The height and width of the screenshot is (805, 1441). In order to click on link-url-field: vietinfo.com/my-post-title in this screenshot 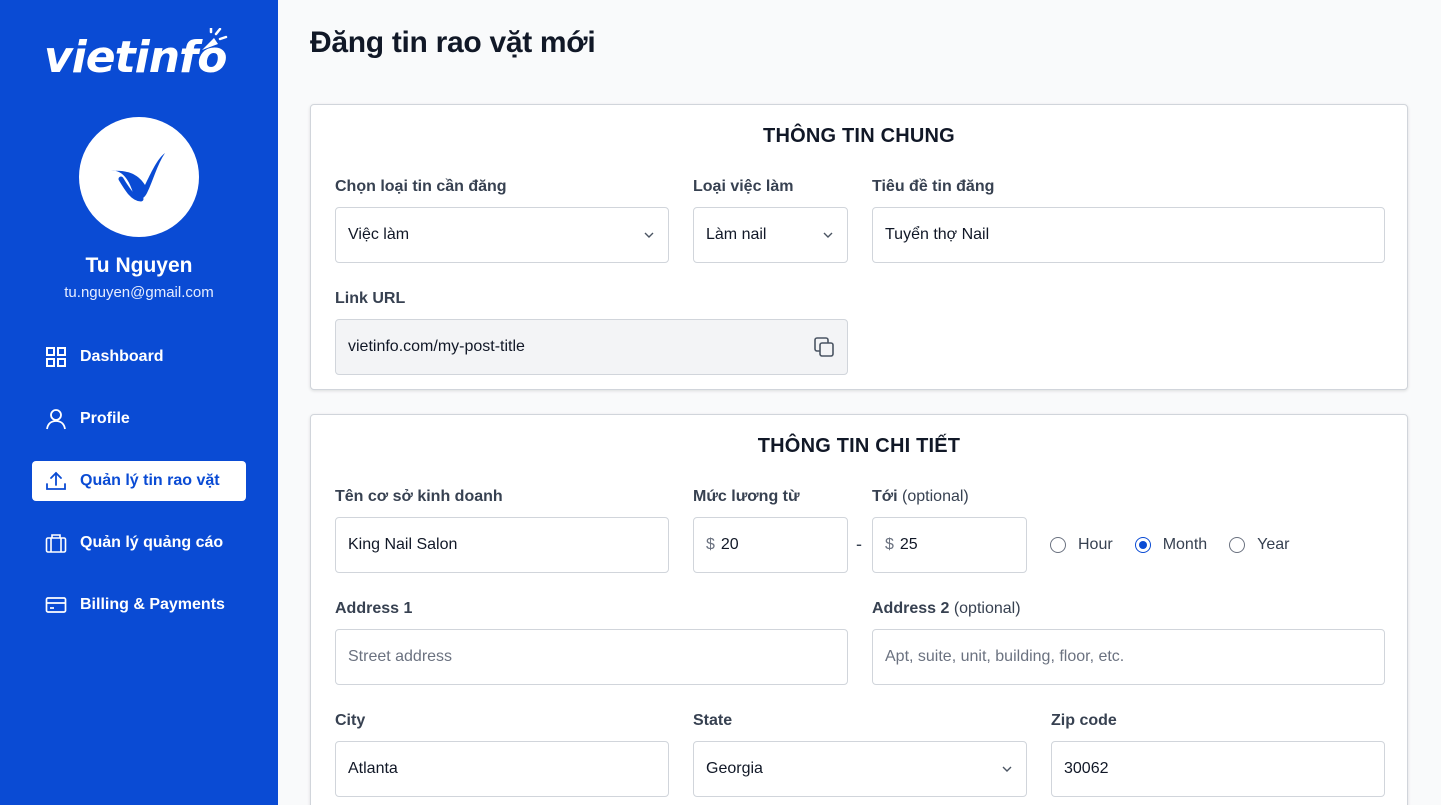, I will do `click(591, 347)`.